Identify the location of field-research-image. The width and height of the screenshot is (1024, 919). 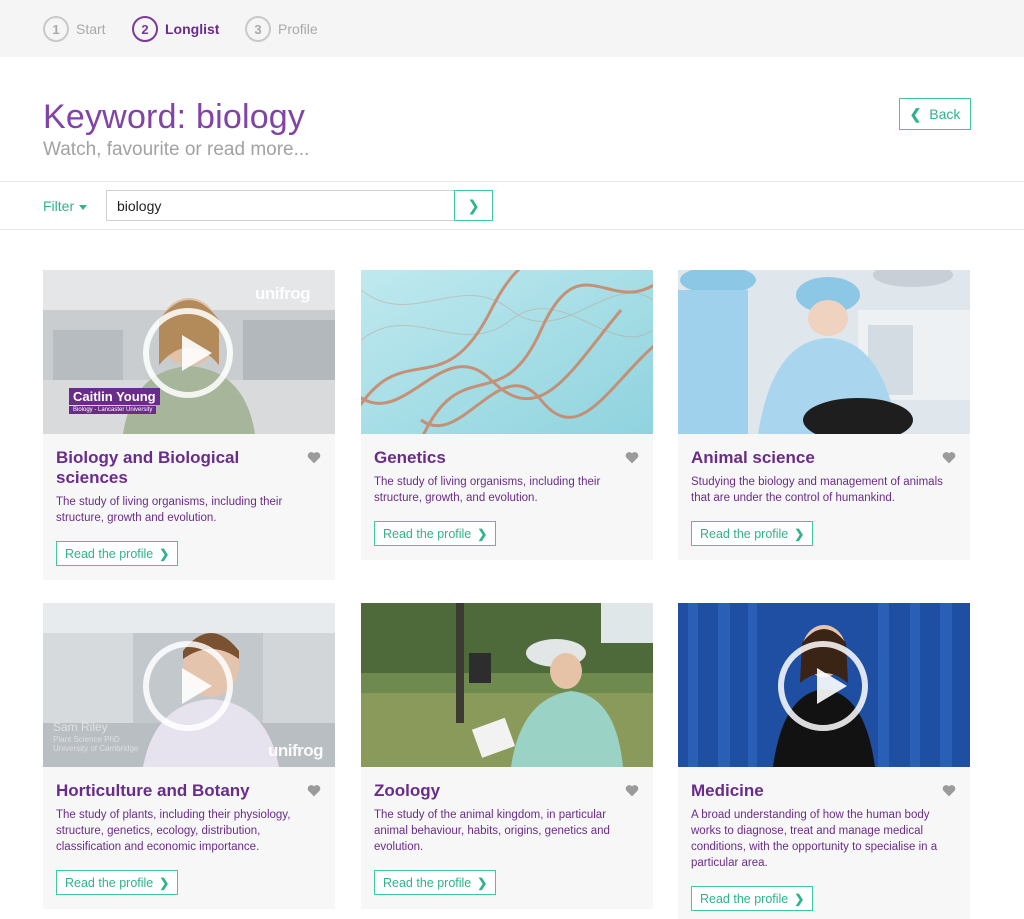
(507, 685).